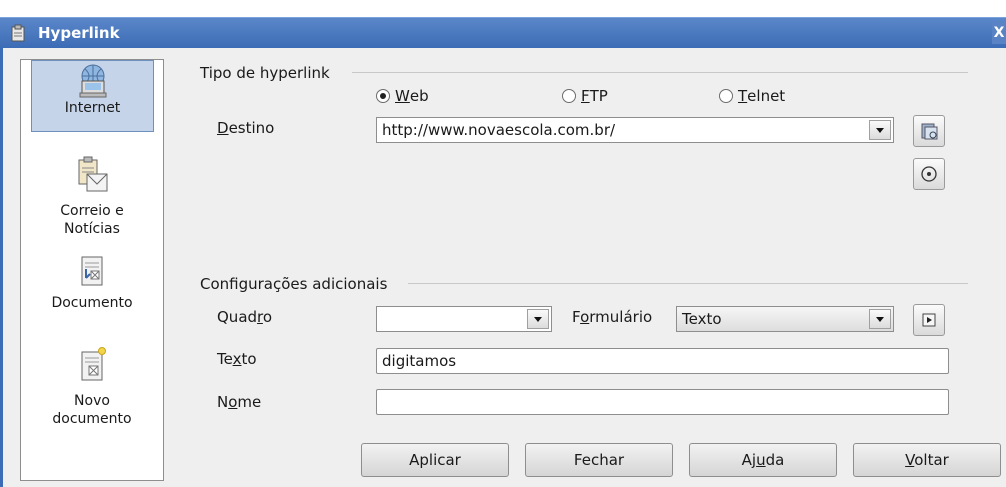 The width and height of the screenshot is (1006, 487). What do you see at coordinates (599, 460) in the screenshot?
I see `close-button: Fechar` at bounding box center [599, 460].